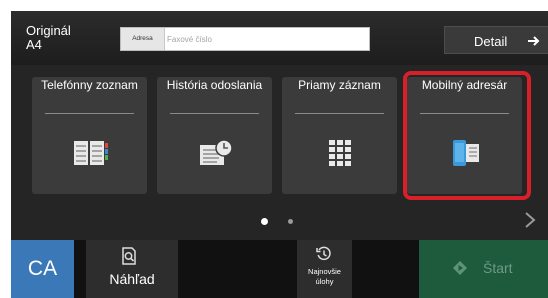  What do you see at coordinates (467, 135) in the screenshot?
I see `highlight-frame` at bounding box center [467, 135].